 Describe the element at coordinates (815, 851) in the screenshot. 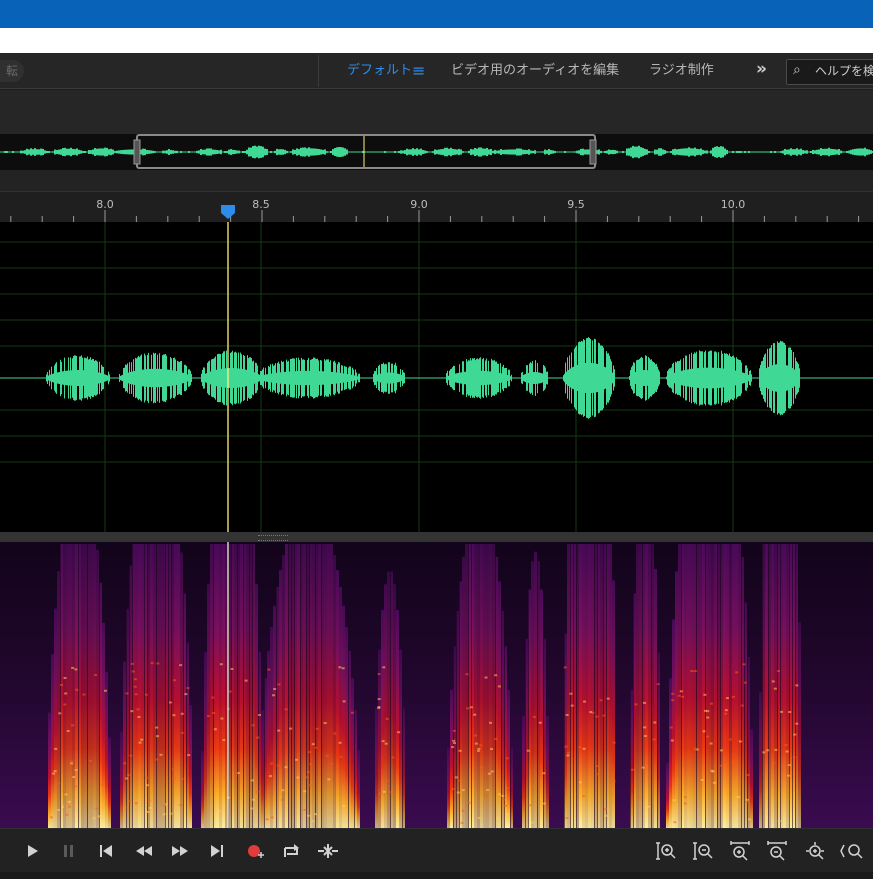

I see `zoom-in-at-playhead-icon` at that location.